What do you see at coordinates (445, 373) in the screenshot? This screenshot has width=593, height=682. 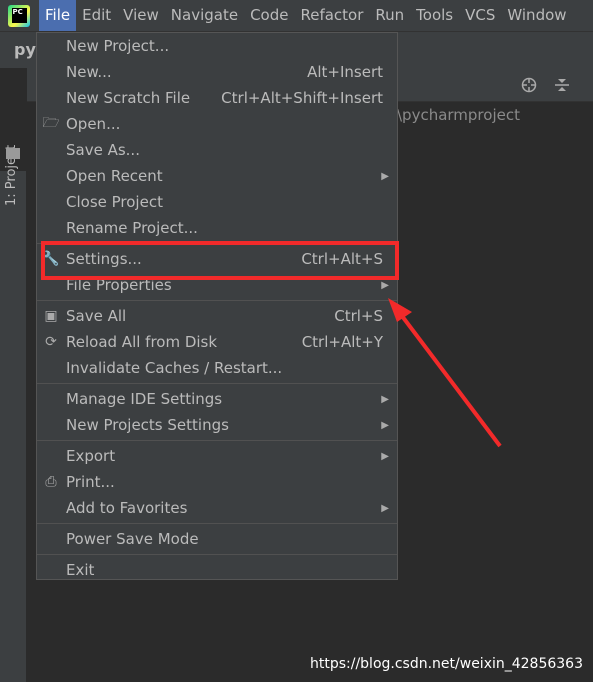 I see `annotation-arrow` at bounding box center [445, 373].